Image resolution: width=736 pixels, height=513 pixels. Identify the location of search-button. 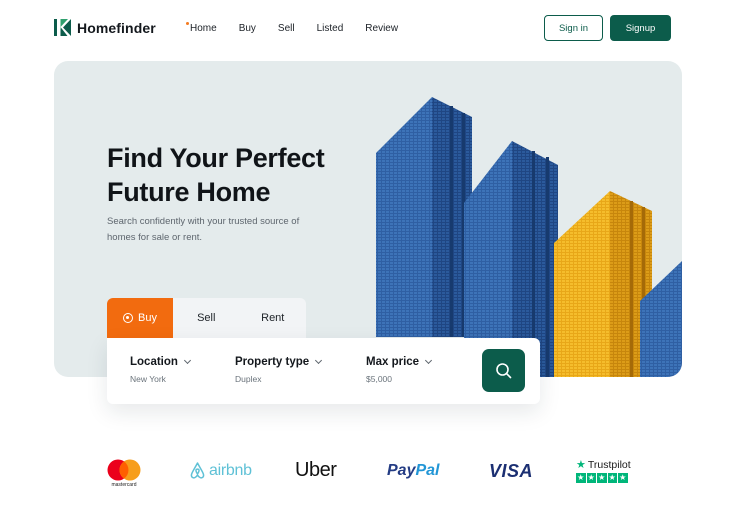
(503, 370).